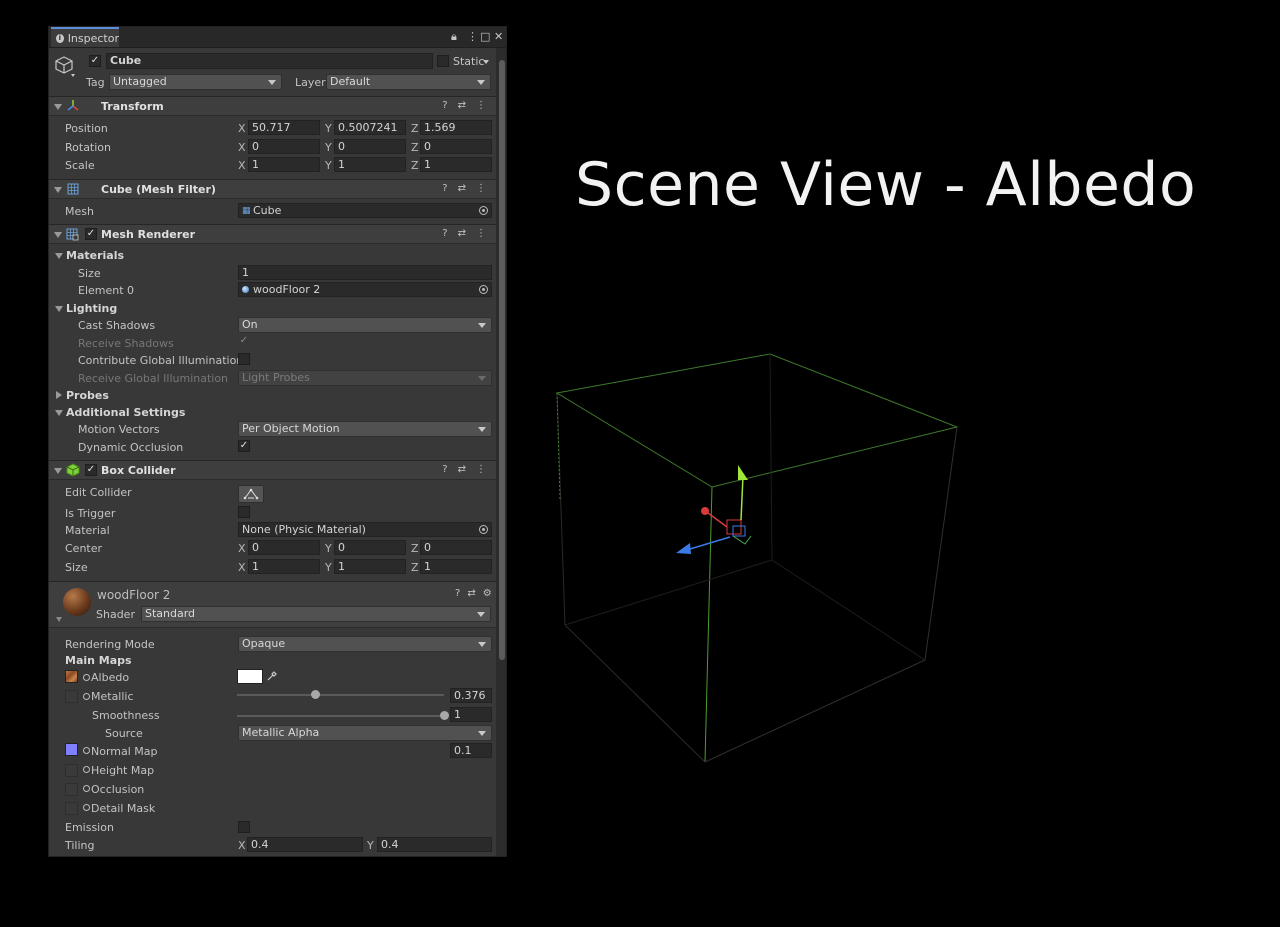  I want to click on motion-vectors-dropdown: Per Object Motion, so click(365, 429).